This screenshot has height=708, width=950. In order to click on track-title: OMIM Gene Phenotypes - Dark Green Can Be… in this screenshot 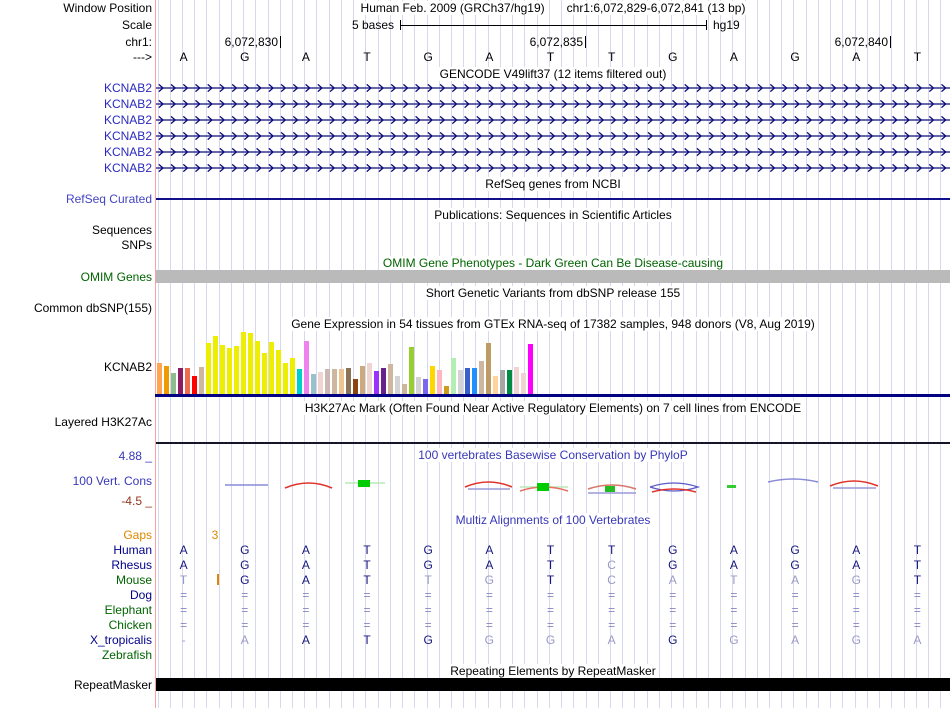, I will do `click(553, 263)`.